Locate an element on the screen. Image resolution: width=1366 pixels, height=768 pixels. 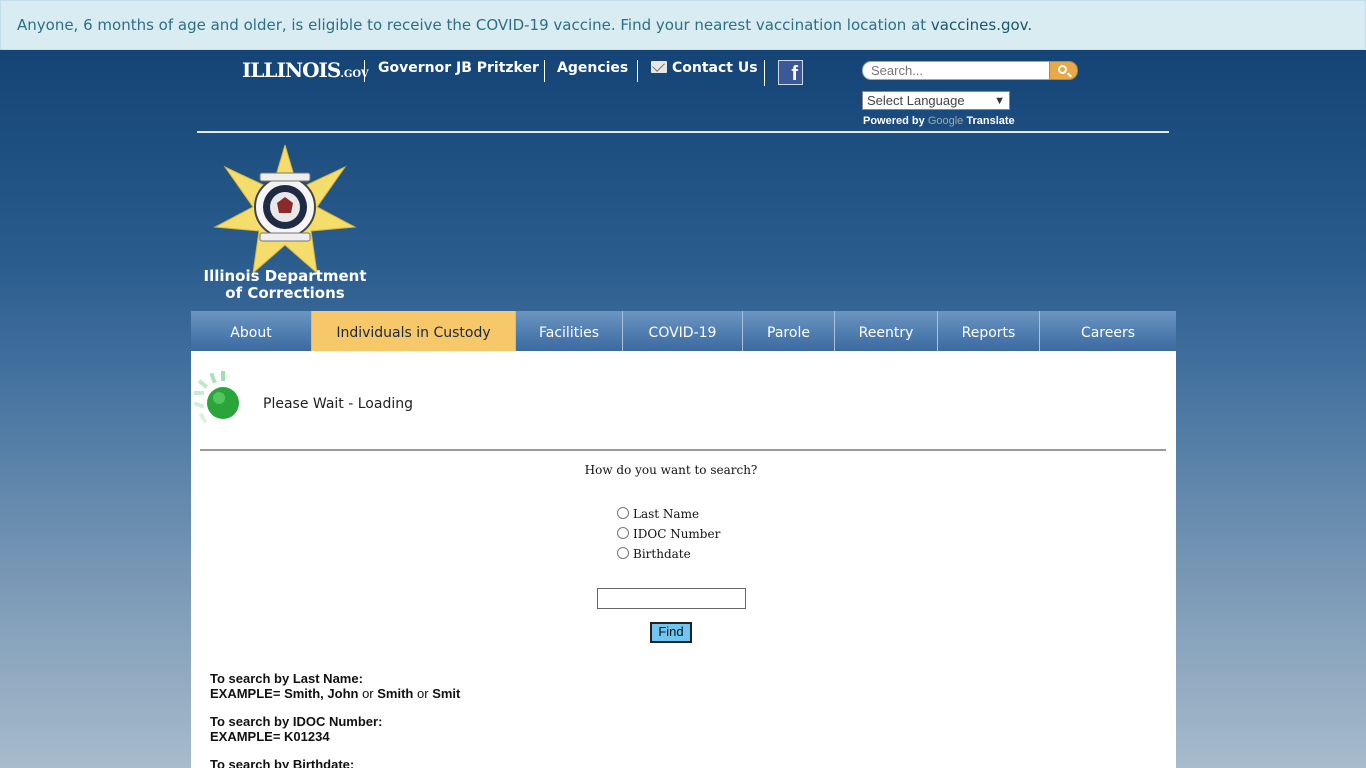
powered-by-google-translate: Powered by Google Translate is located at coordinates (939, 121).